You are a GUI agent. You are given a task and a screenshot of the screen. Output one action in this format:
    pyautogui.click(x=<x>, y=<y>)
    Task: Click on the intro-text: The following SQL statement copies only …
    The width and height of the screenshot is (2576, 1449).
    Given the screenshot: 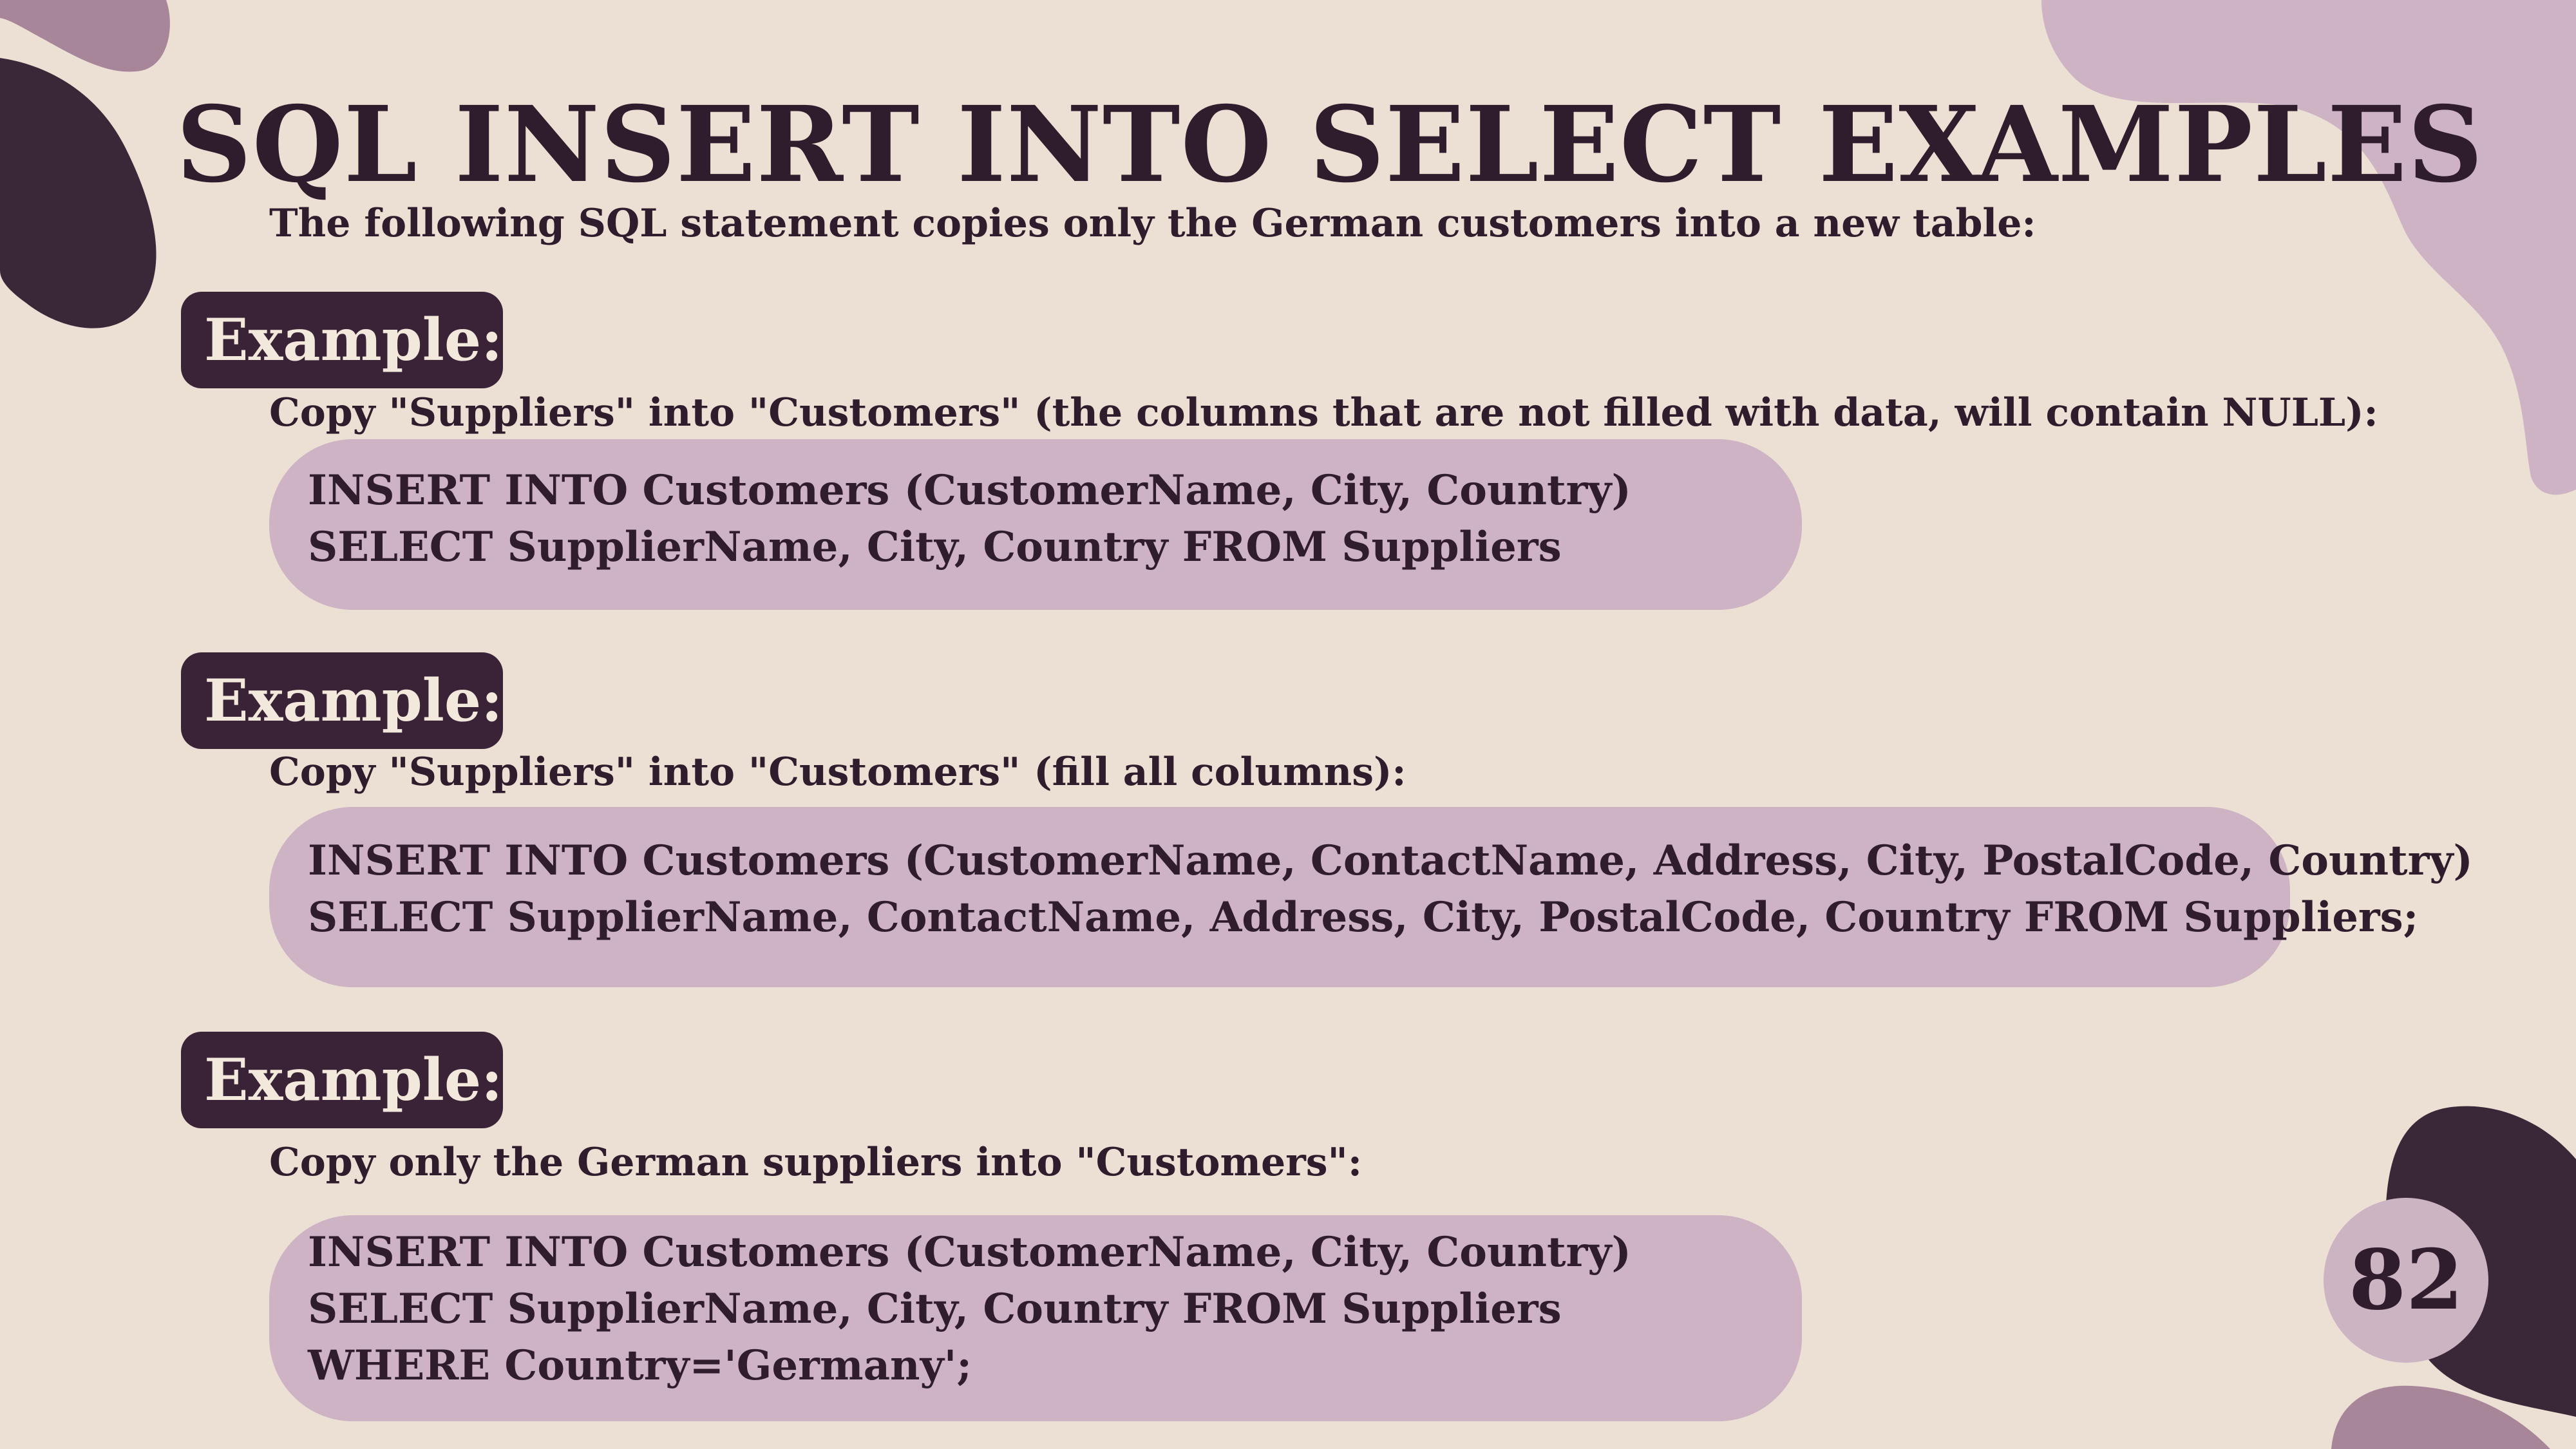 What is the action you would take?
    pyautogui.click(x=1153, y=224)
    